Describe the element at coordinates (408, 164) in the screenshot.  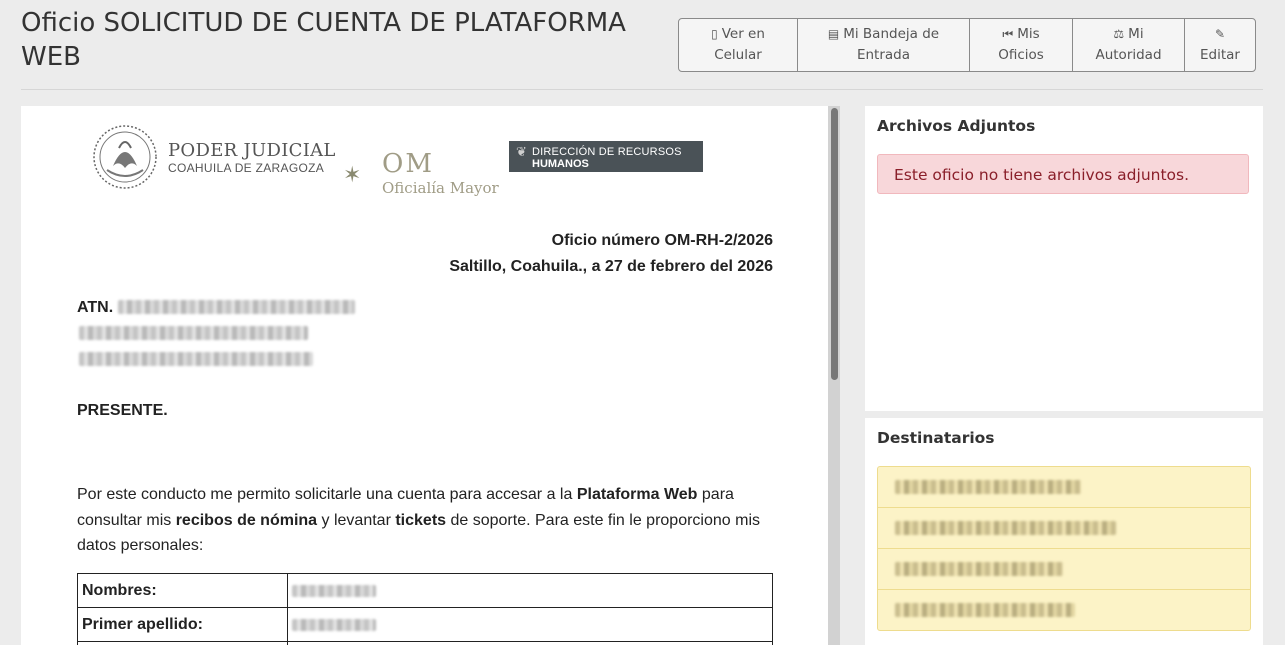
I see `om-abbreviation: OM` at that location.